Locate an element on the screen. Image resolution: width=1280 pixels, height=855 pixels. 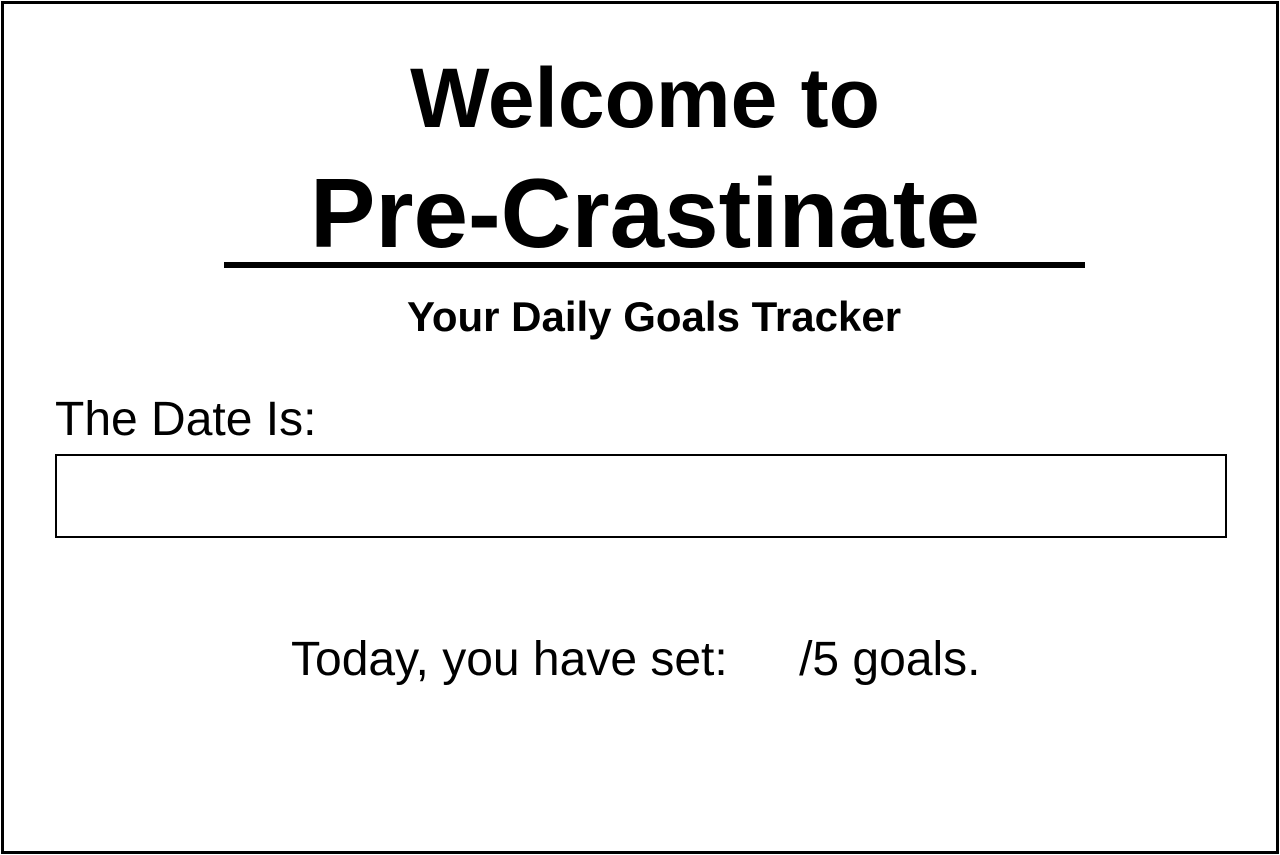
goals-summary: Today, you have set: /5 goals. is located at coordinates (636, 660).